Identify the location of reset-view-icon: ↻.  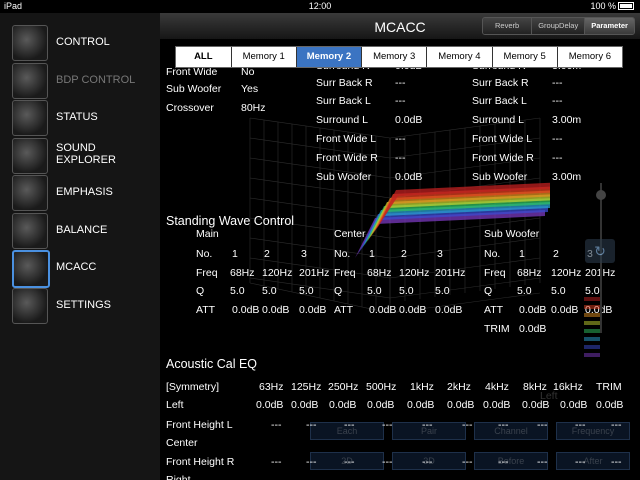
(600, 251).